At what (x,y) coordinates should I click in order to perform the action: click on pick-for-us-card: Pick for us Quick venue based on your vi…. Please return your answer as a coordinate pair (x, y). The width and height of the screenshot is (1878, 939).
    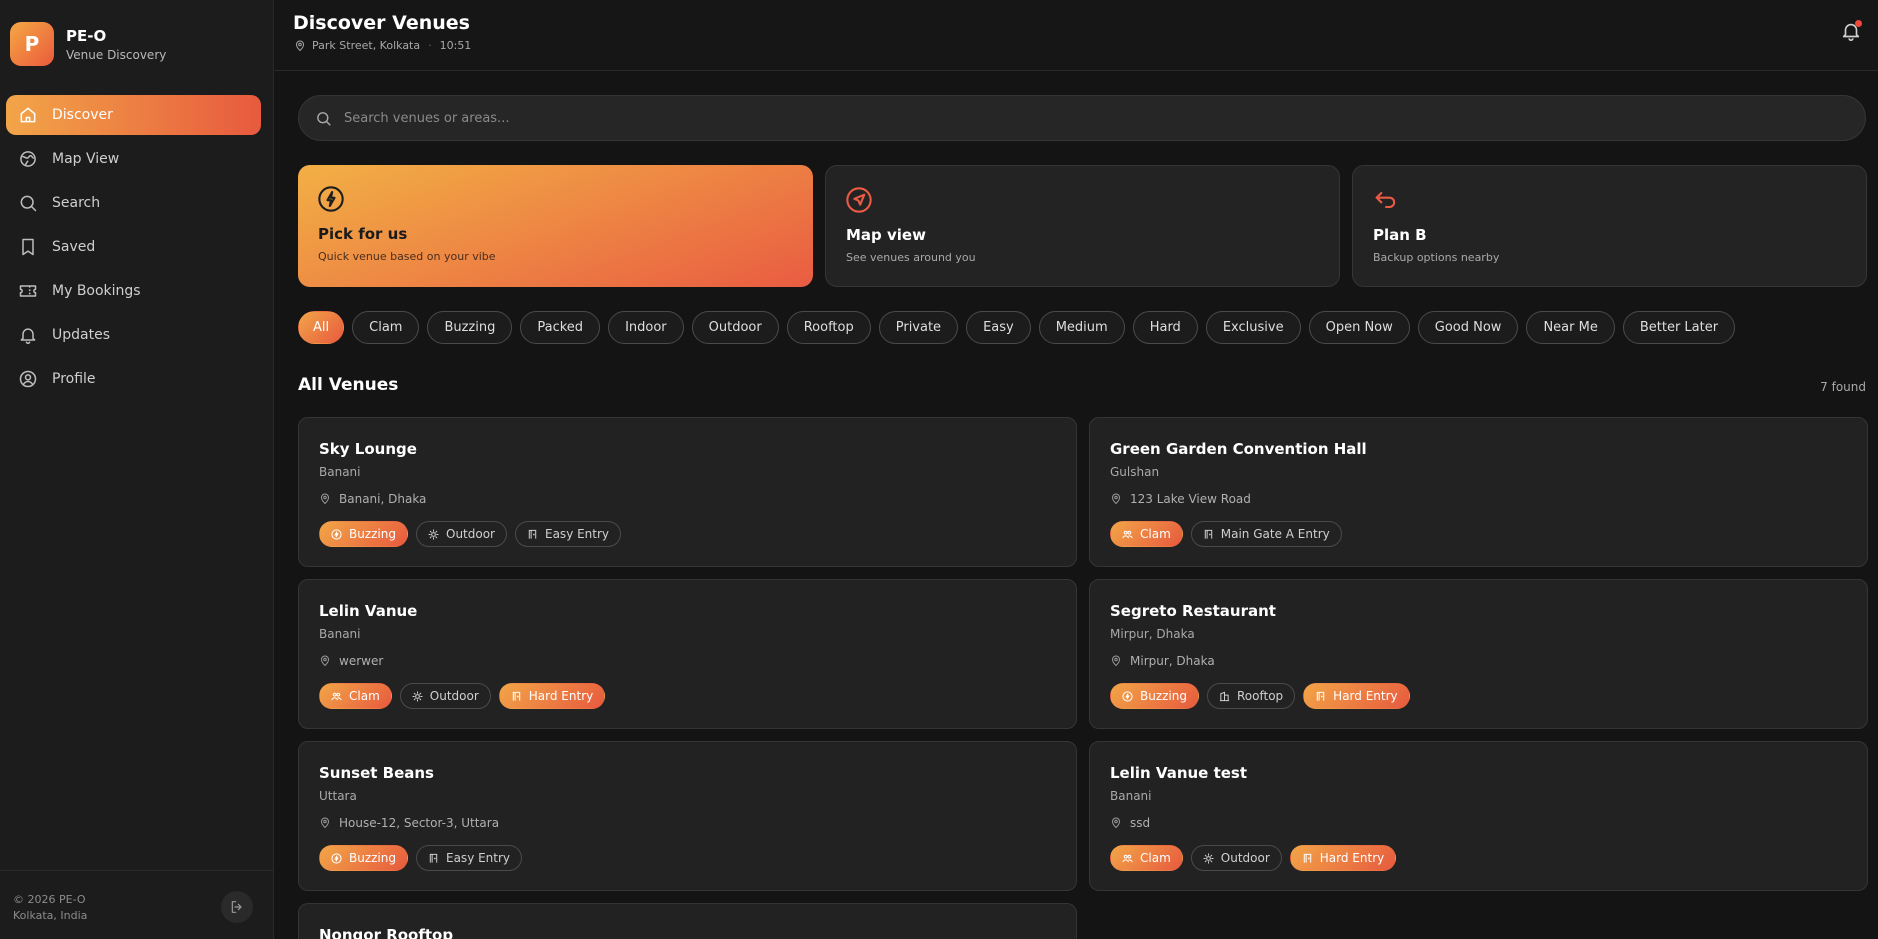
    Looking at the image, I should click on (555, 226).